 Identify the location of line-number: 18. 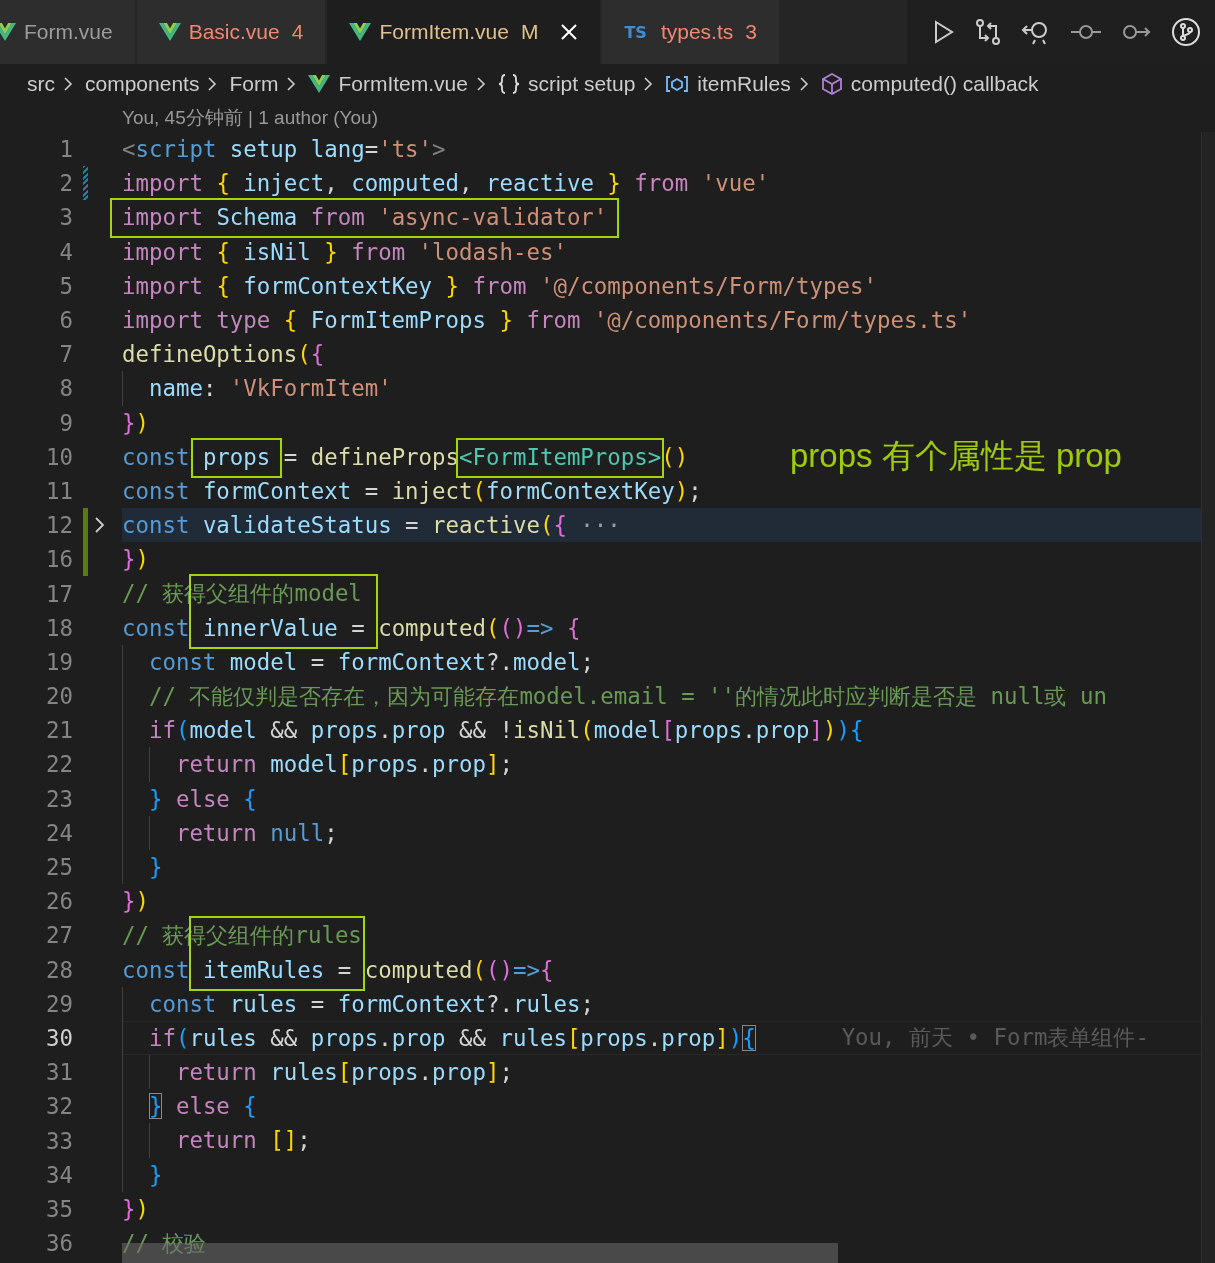
(59, 627).